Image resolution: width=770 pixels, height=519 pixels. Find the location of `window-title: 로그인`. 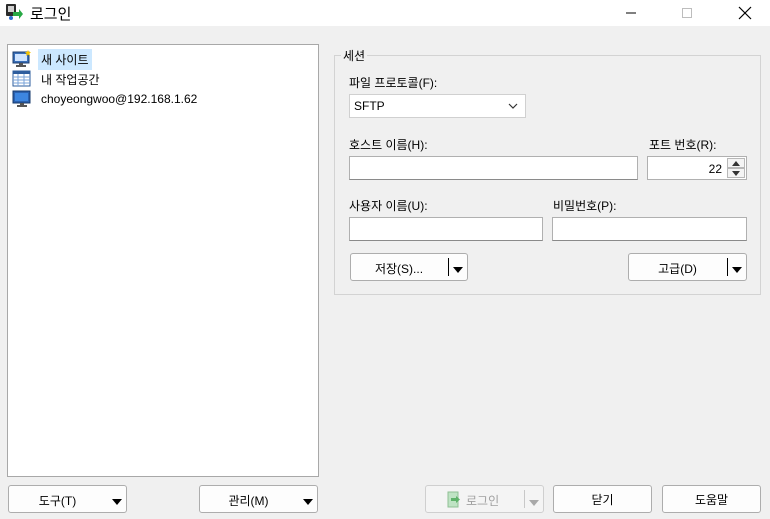

window-title: 로그인 is located at coordinates (51, 14).